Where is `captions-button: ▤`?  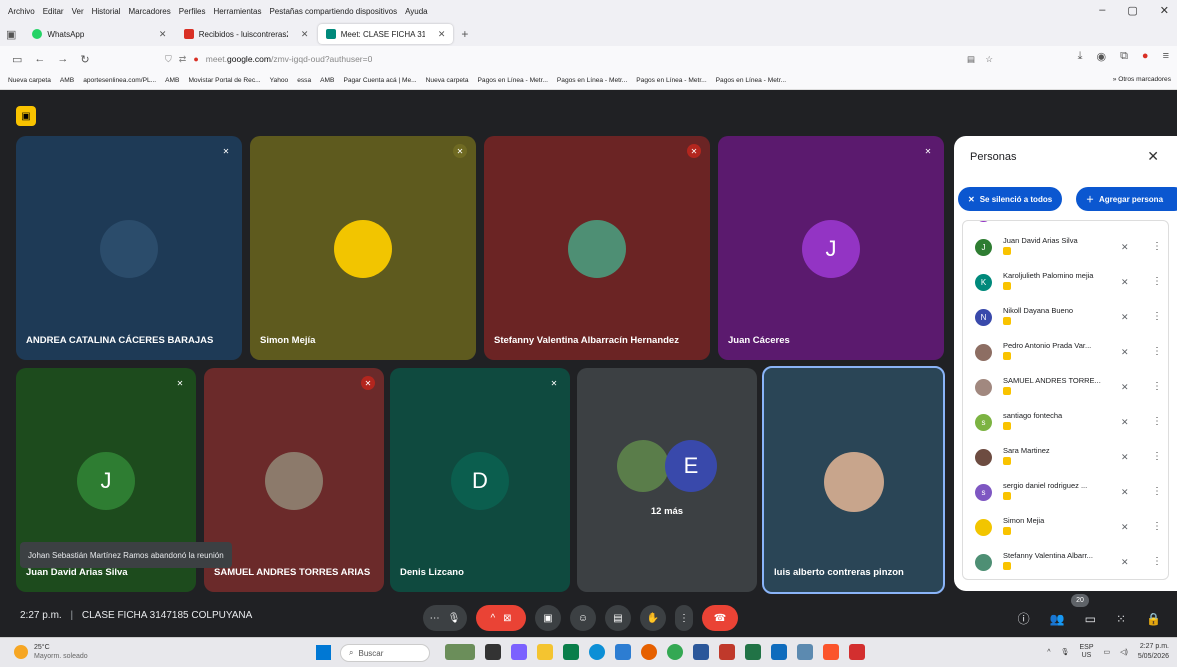
captions-button: ▤ is located at coordinates (618, 618).